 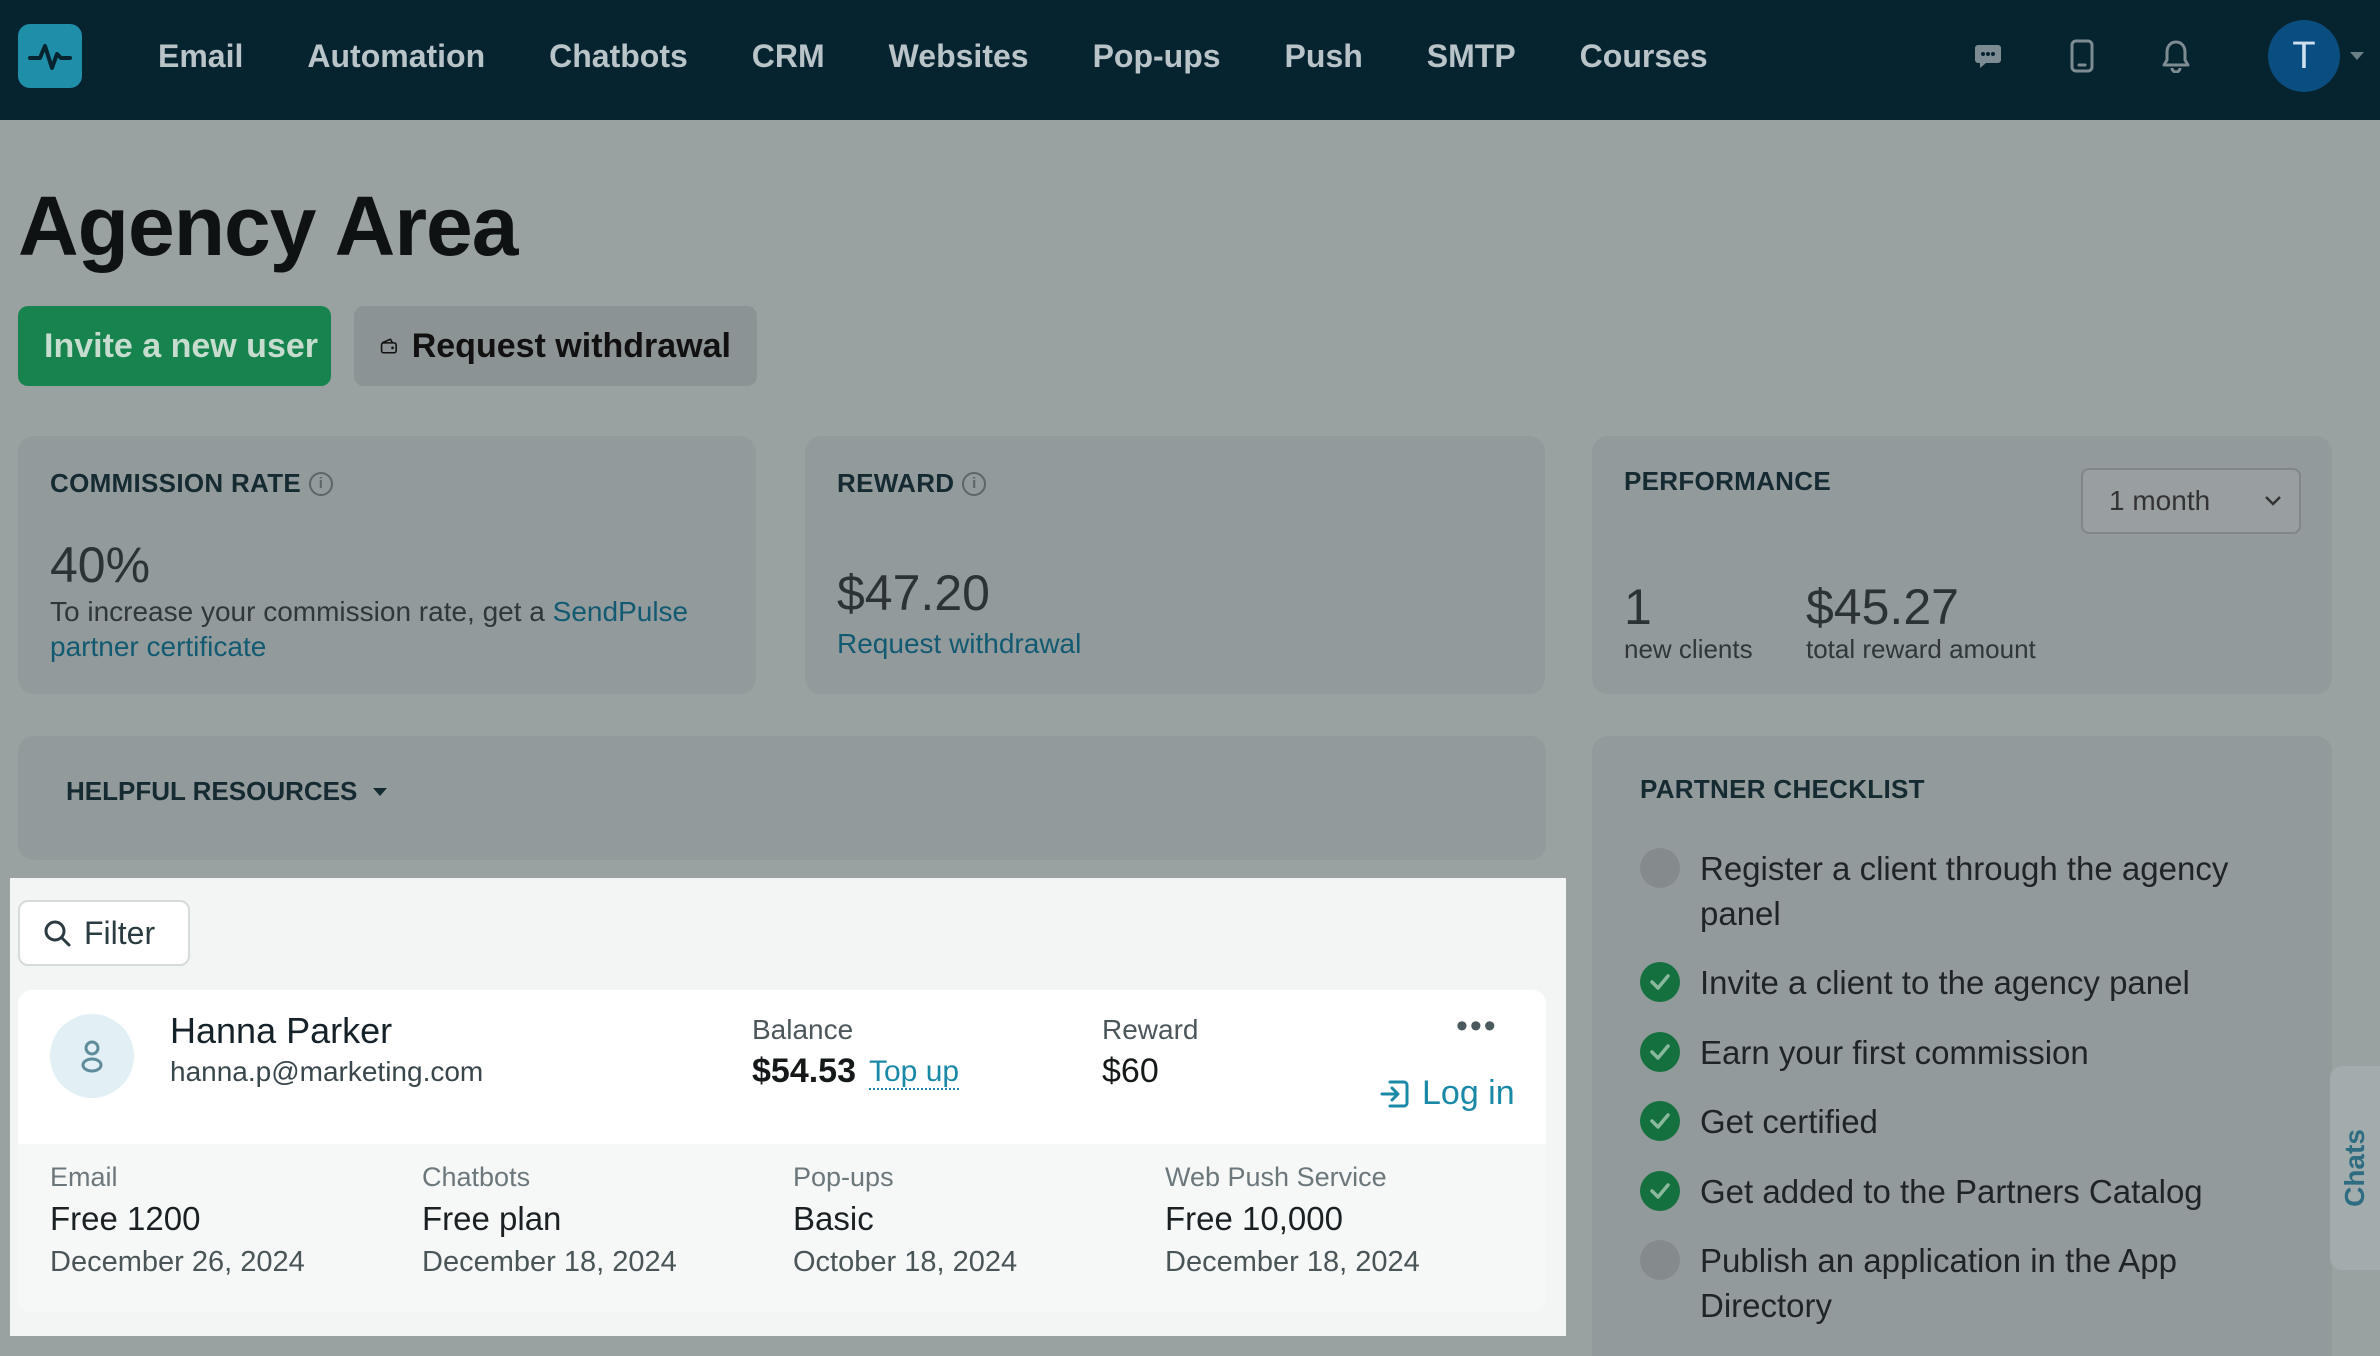 I want to click on filter-button: Filter, so click(x=104, y=933).